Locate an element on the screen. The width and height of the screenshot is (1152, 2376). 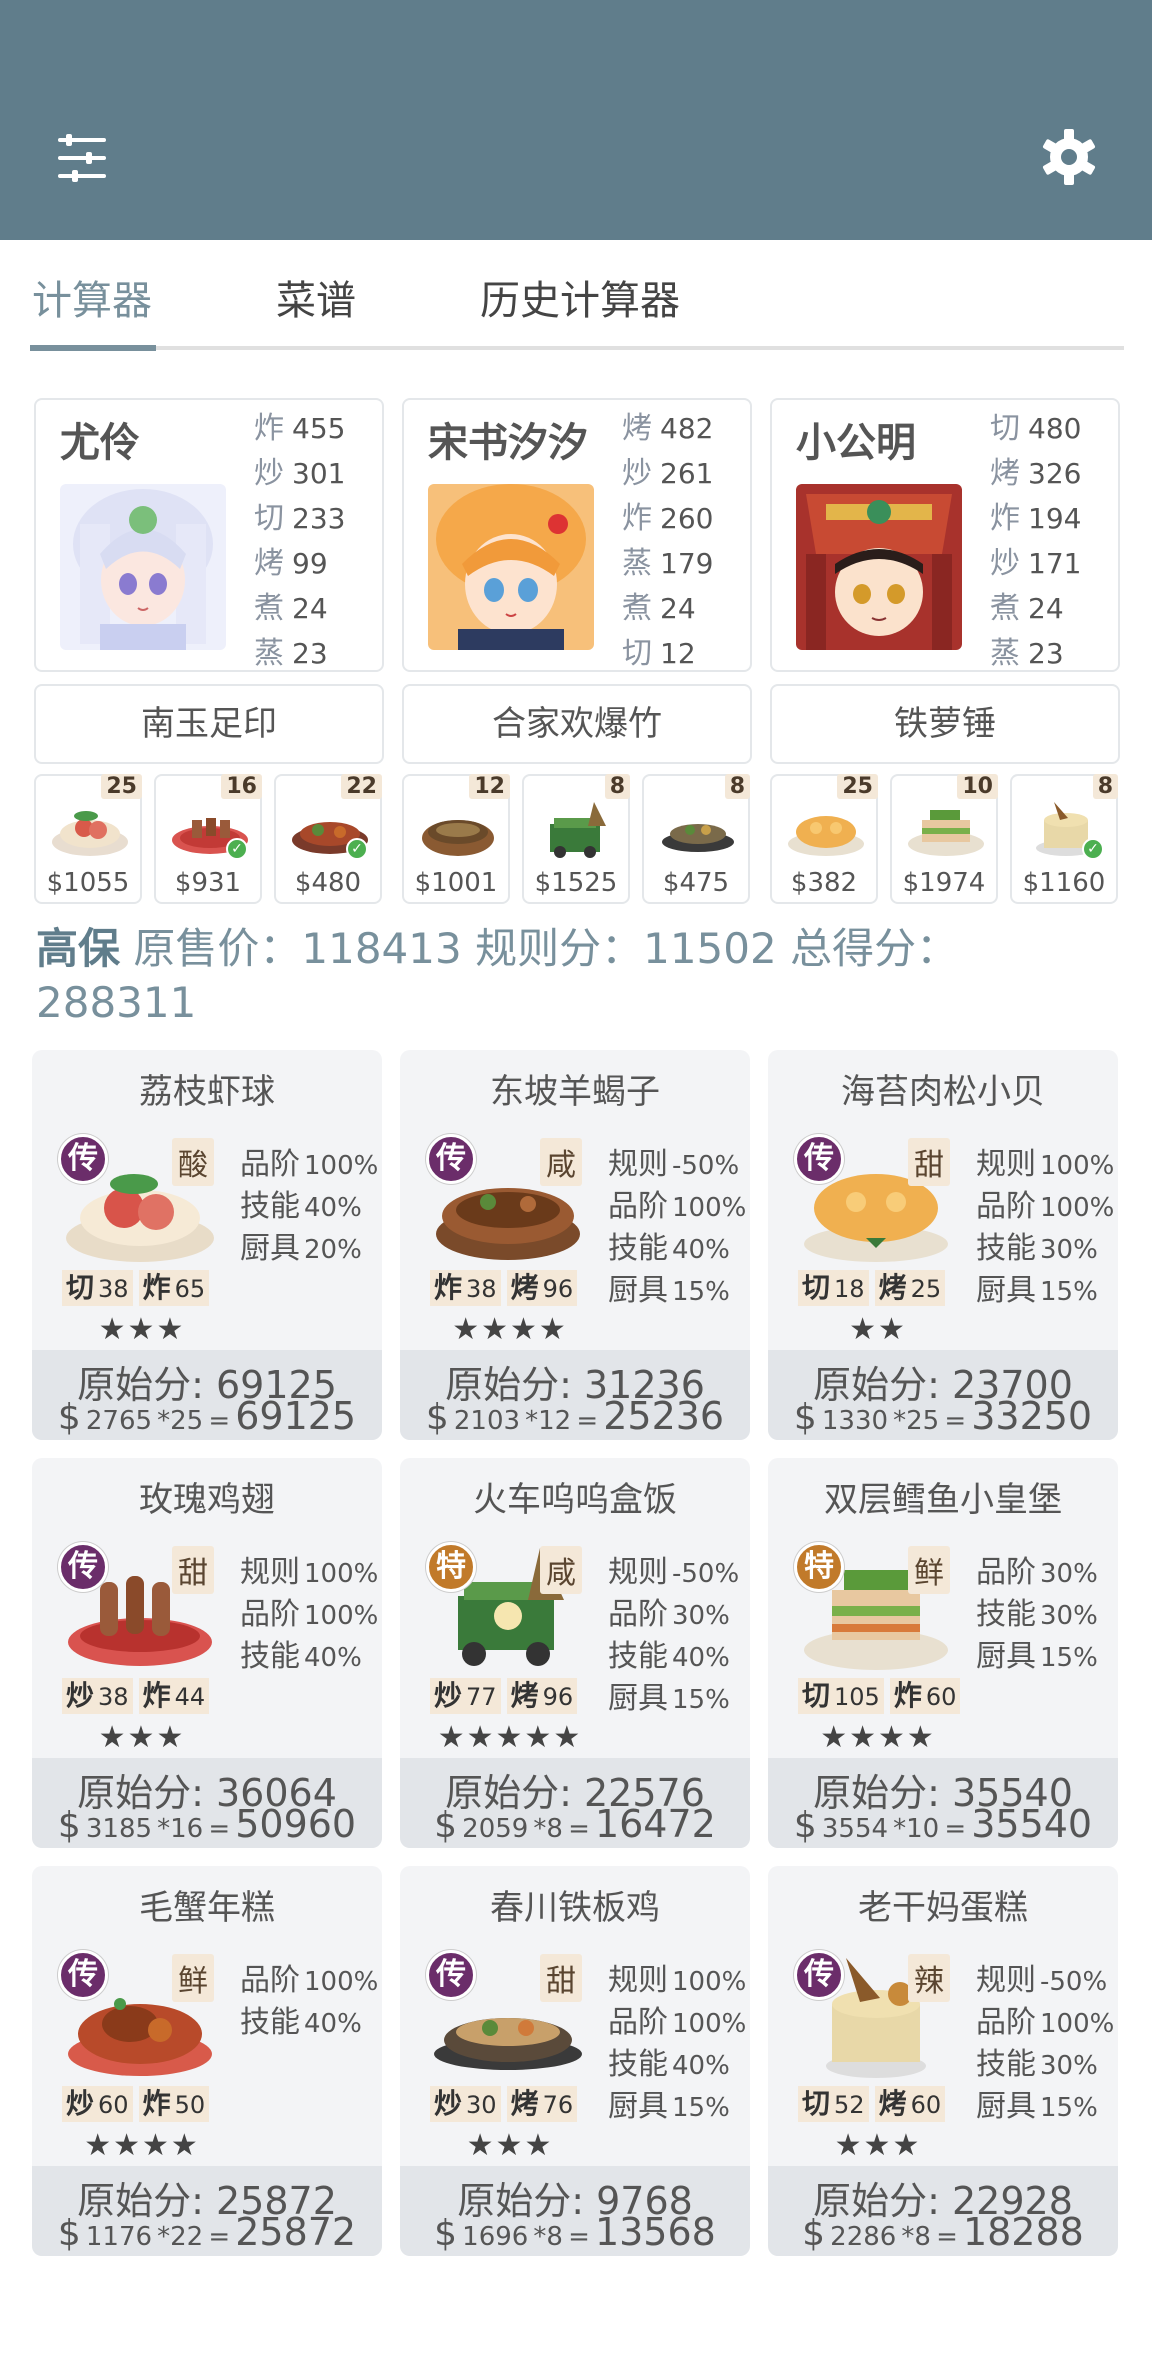
quantity: *25 is located at coordinates (180, 1421).